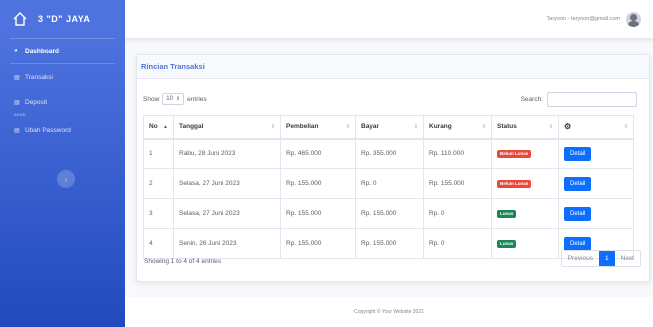 This screenshot has height=327, width=653. I want to click on sidebar-item-label: Dashboard, so click(42, 51).